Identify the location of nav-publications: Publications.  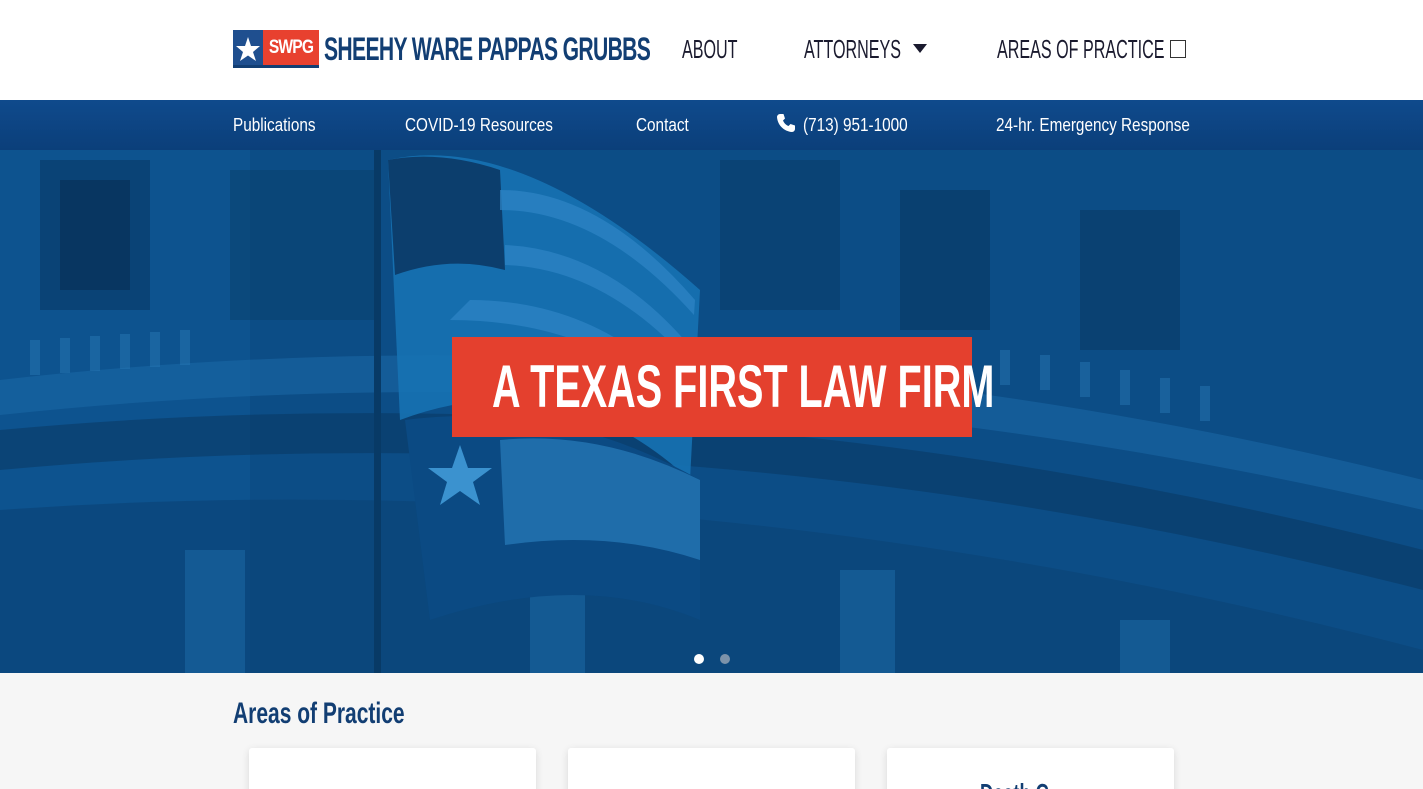
(274, 125).